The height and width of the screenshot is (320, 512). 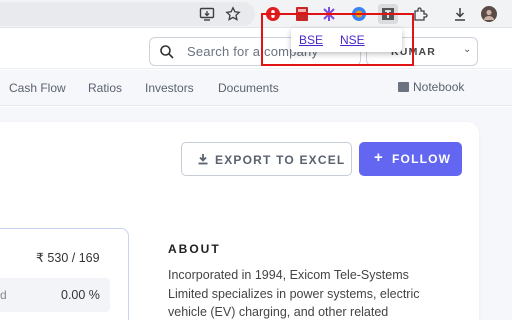 I want to click on notebook-icon, so click(x=403, y=87).